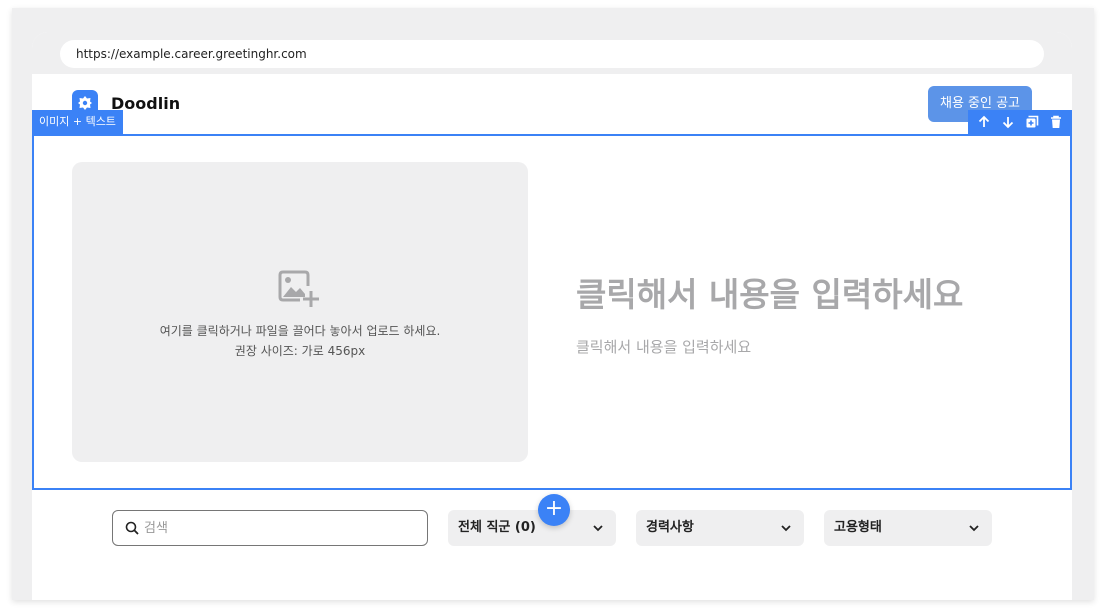  I want to click on arrow-up-icon, so click(984, 122).